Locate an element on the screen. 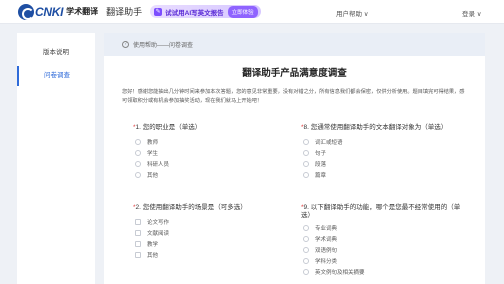  promo-try-button: 立即体验 is located at coordinates (242, 11).